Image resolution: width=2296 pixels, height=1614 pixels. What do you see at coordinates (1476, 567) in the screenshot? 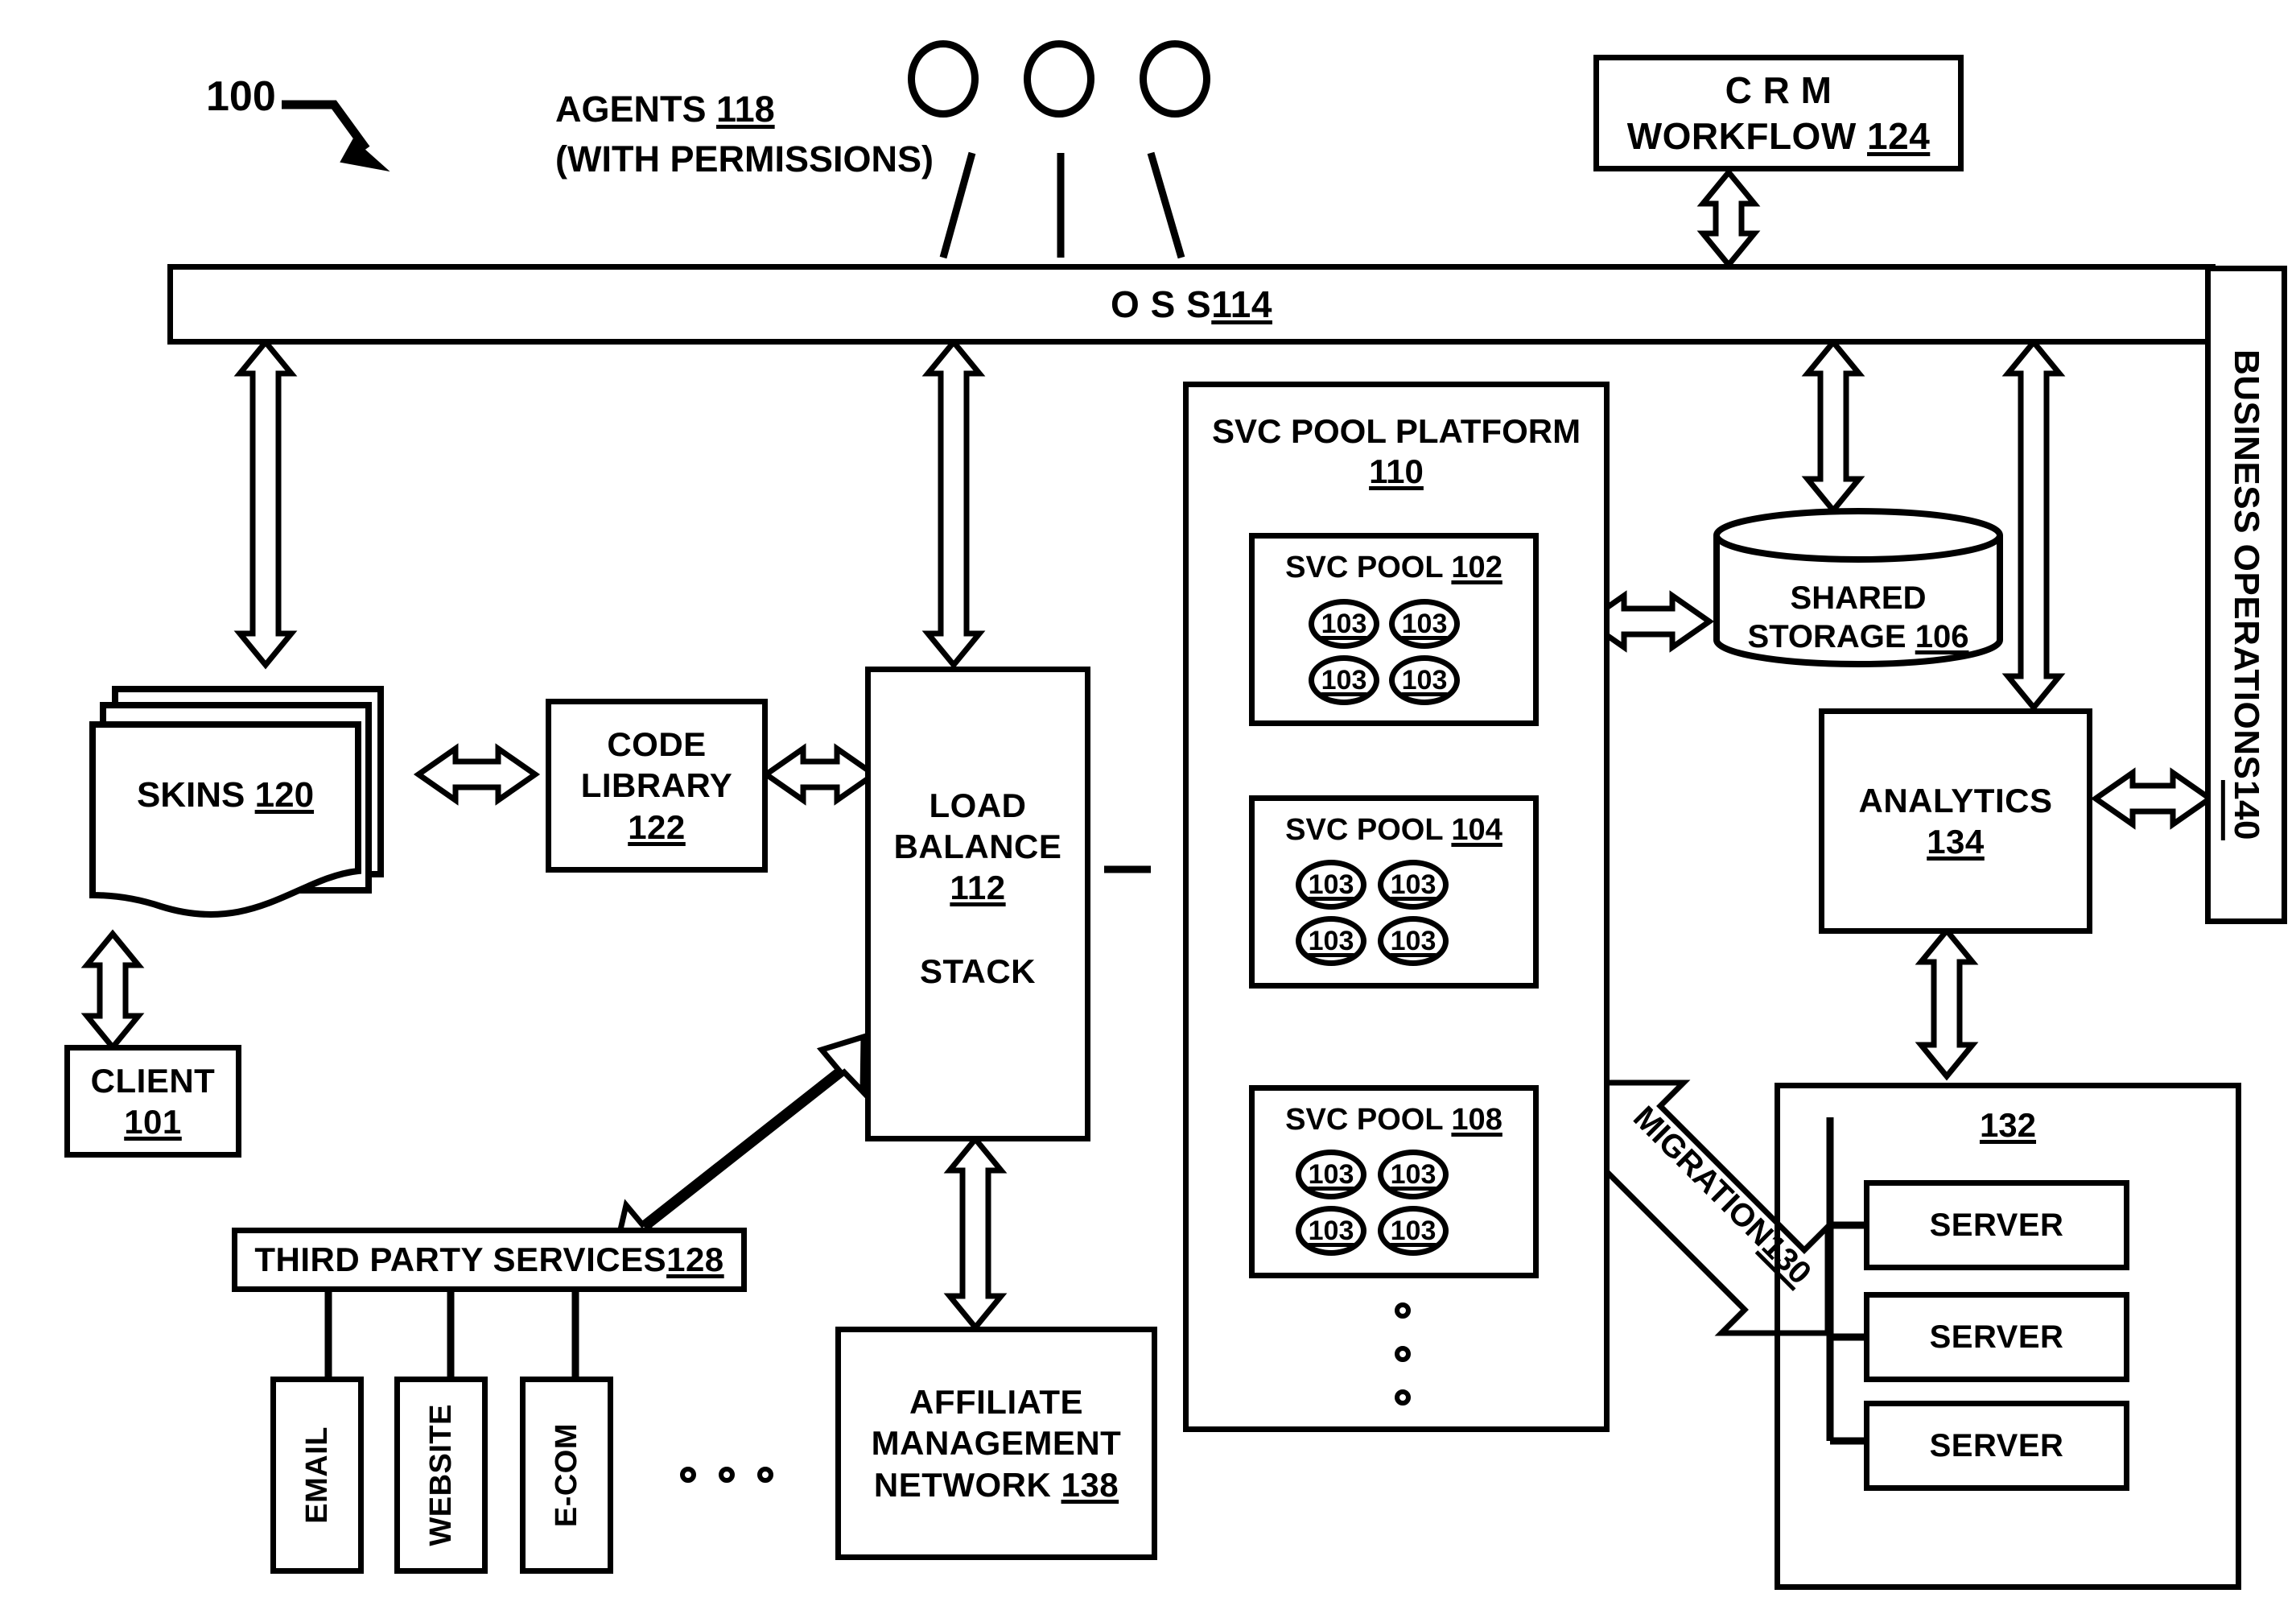
I see `svc-pool-102-num: 102` at bounding box center [1476, 567].